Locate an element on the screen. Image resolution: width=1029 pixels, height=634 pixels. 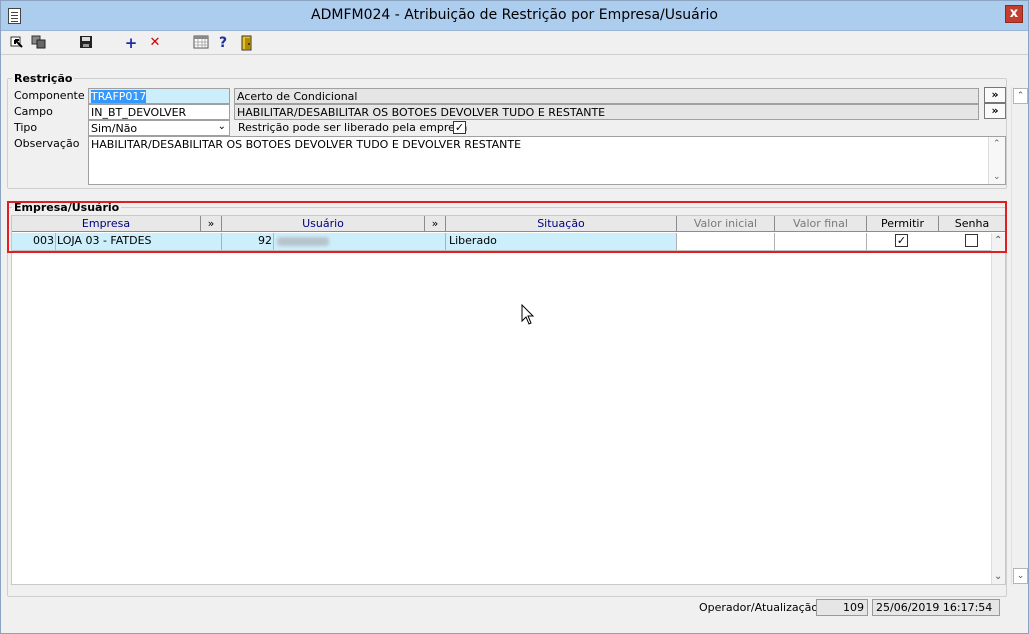
liberado-empresa-label: Restrição pode ser liberado pela empresa is located at coordinates (353, 127).